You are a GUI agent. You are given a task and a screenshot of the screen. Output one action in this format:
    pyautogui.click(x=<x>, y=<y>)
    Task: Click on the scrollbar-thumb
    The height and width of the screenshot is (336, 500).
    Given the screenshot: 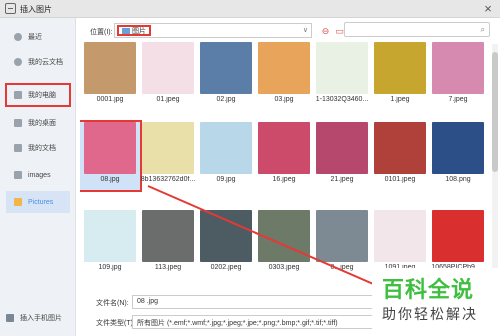 What is the action you would take?
    pyautogui.click(x=495, y=112)
    